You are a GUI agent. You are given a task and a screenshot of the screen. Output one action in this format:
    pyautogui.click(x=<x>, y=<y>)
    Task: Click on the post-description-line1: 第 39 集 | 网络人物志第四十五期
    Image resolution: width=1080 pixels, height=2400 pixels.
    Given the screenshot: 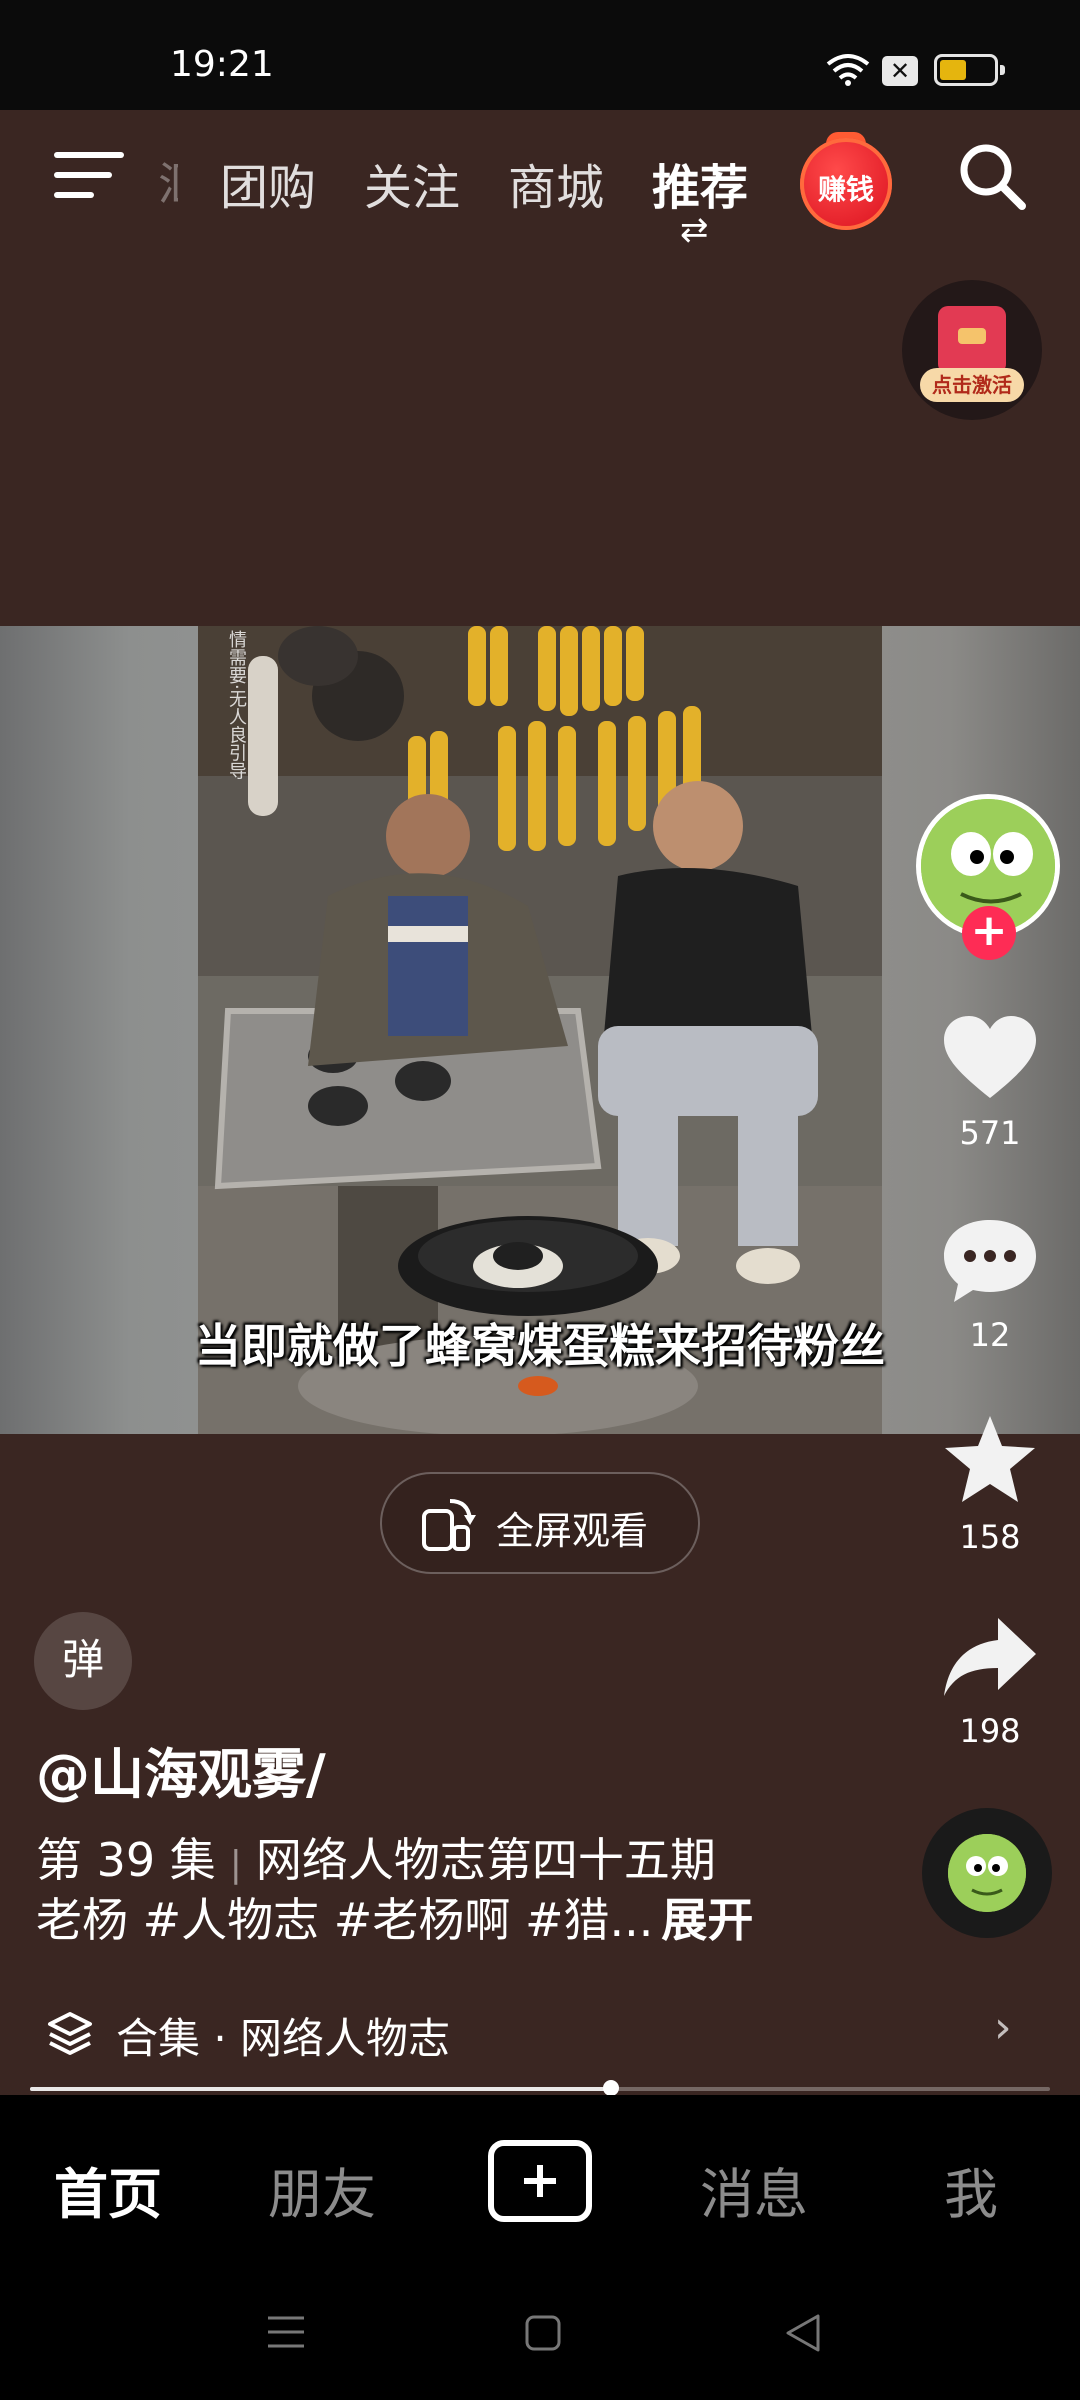 What is the action you would take?
    pyautogui.click(x=376, y=1857)
    